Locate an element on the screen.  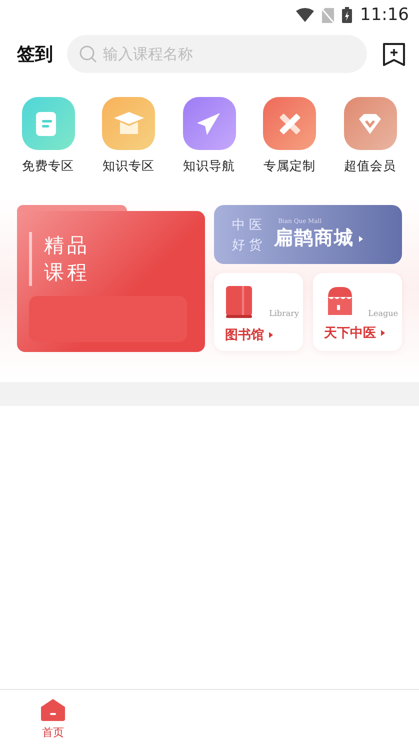
check-in-link: 签到 is located at coordinates (35, 54).